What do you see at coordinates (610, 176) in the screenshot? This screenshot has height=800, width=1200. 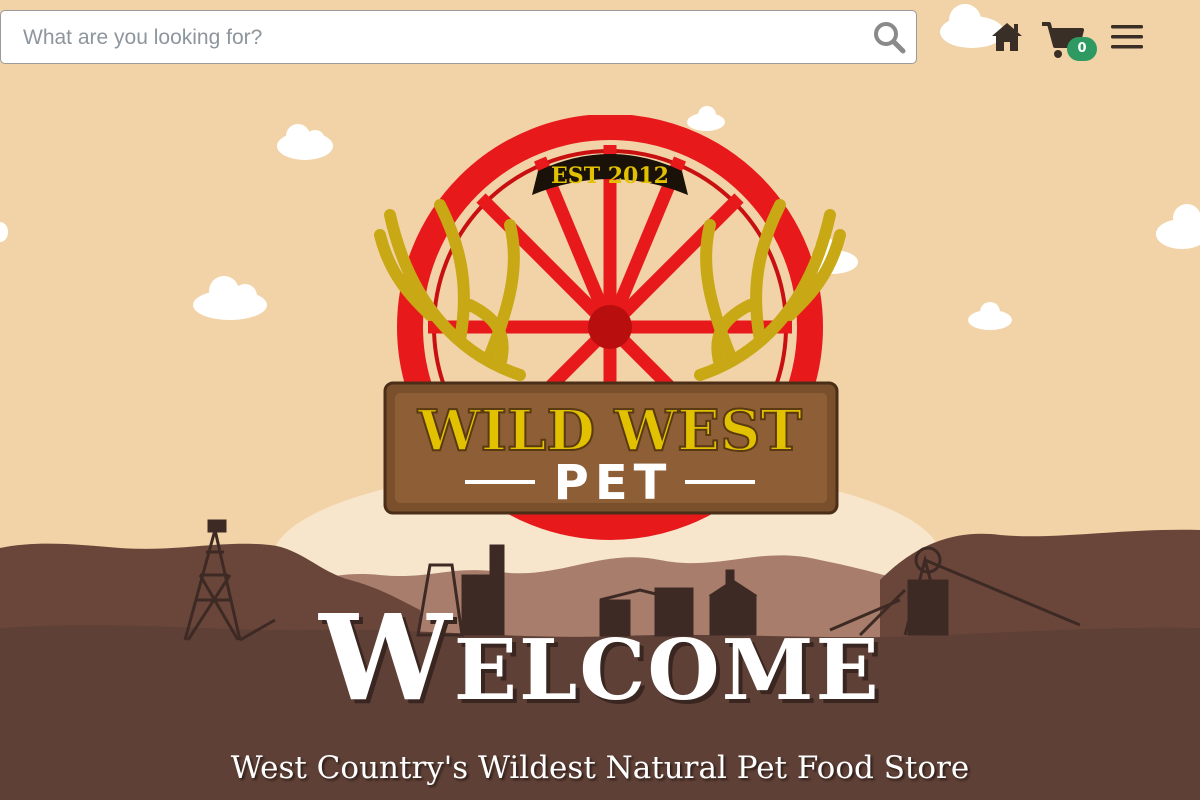 I see `logo-established: EST 2012` at bounding box center [610, 176].